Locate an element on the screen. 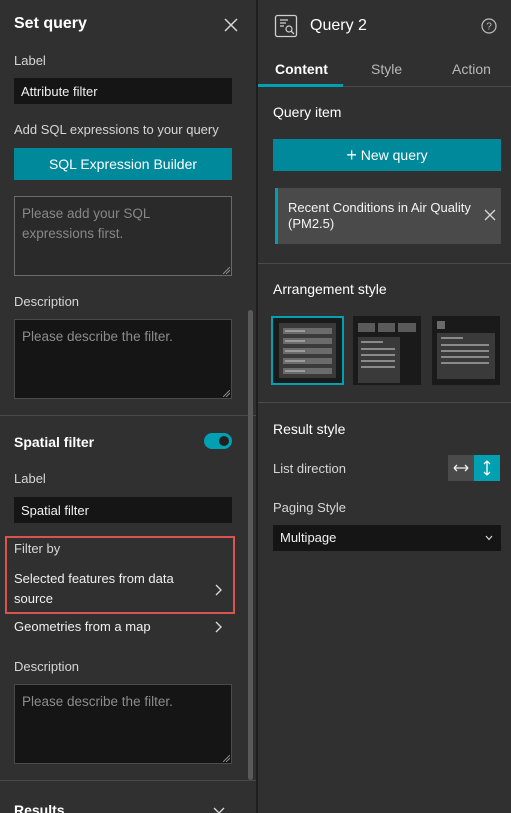  tab-style: Style is located at coordinates (386, 69).